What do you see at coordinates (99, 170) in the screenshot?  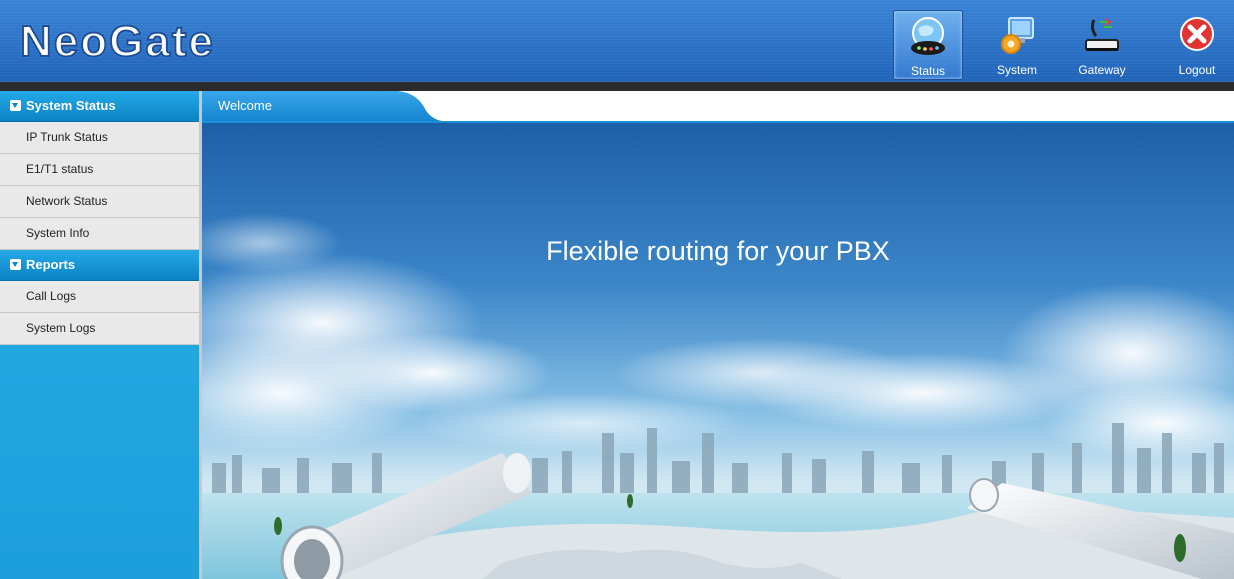 I see `sidebar-item-e1t1-status: E1/T1 status` at bounding box center [99, 170].